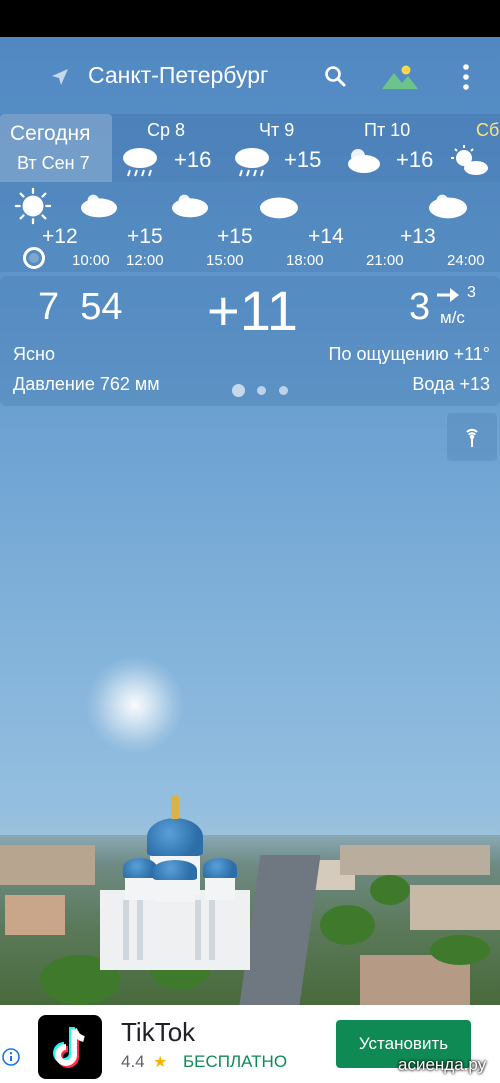  I want to click on wind-unit: м/с, so click(452, 317).